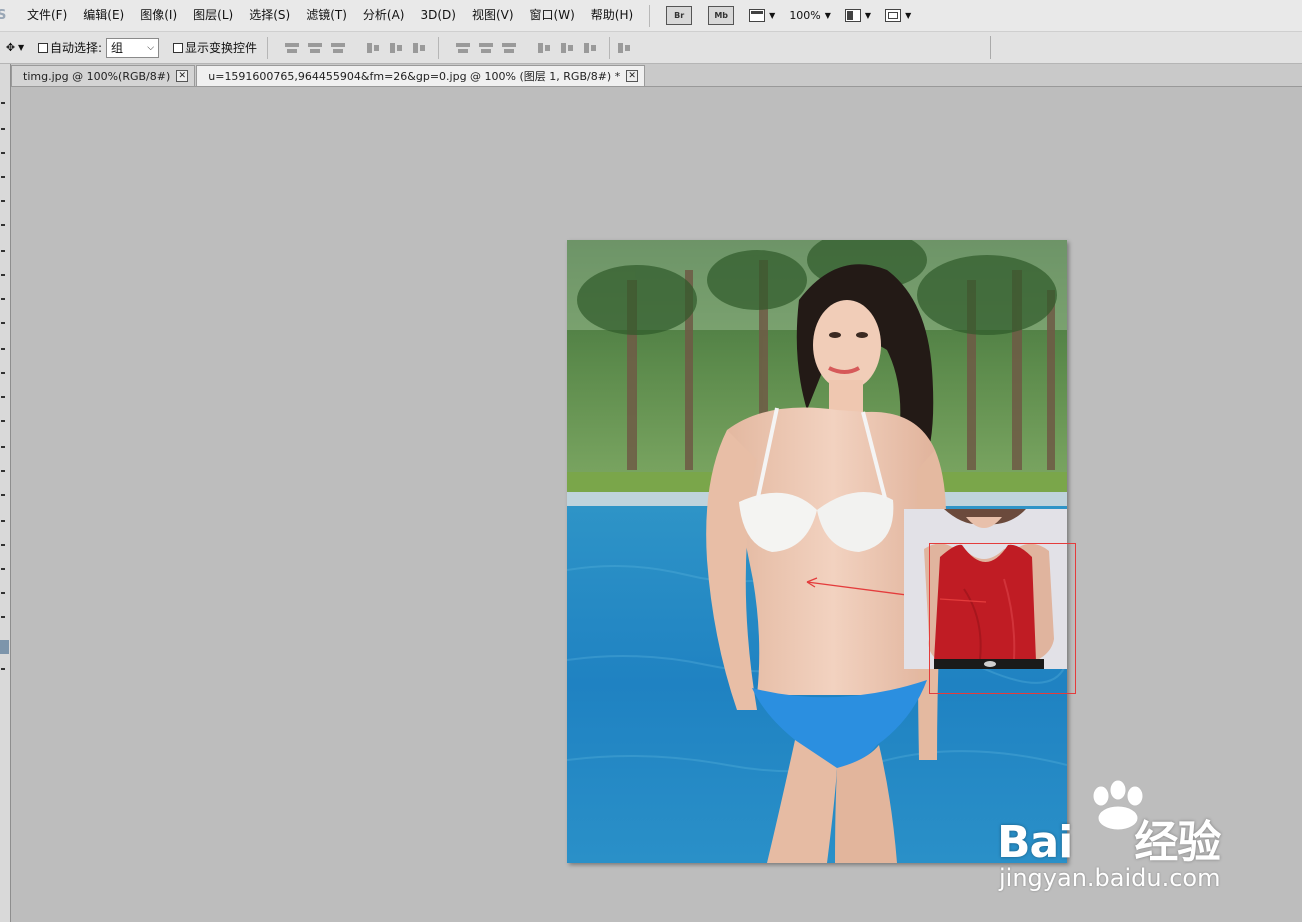  What do you see at coordinates (10, 47) in the screenshot?
I see `move-icon: ✥` at bounding box center [10, 47].